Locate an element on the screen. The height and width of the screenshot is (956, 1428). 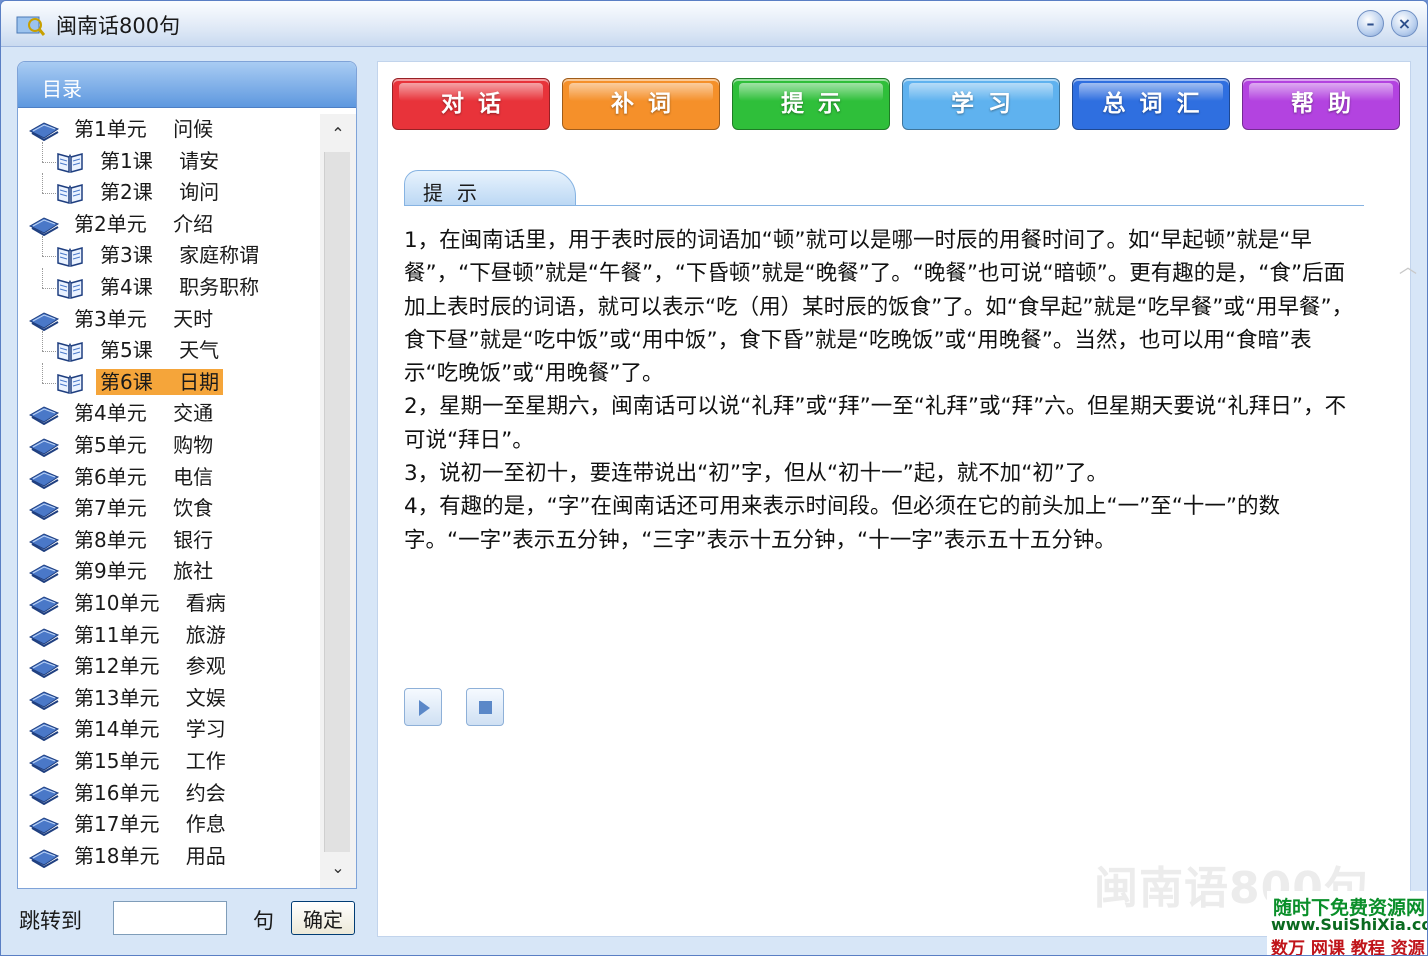
tree-item-unit: 第18单元 用品 is located at coordinates (168, 856).